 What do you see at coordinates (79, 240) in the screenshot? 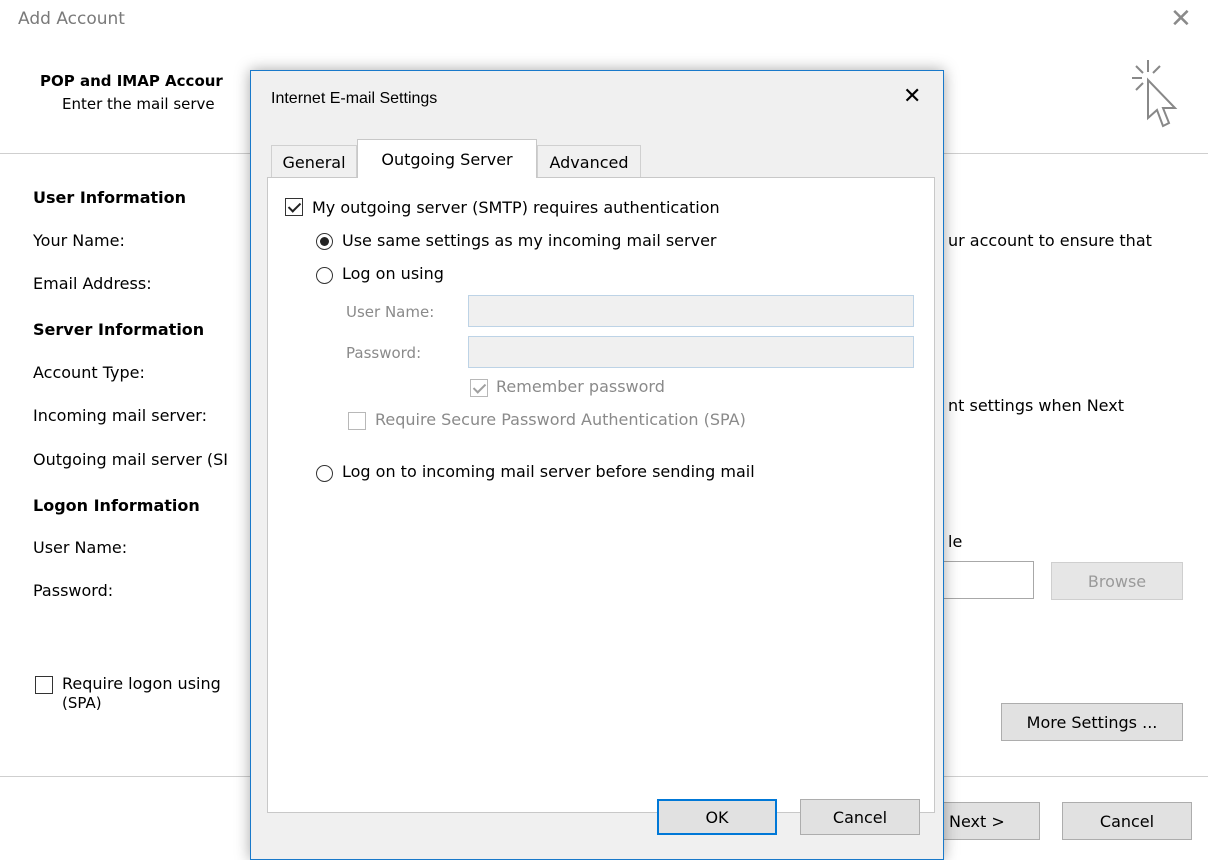
I see `your-name-label: Your Name:` at bounding box center [79, 240].